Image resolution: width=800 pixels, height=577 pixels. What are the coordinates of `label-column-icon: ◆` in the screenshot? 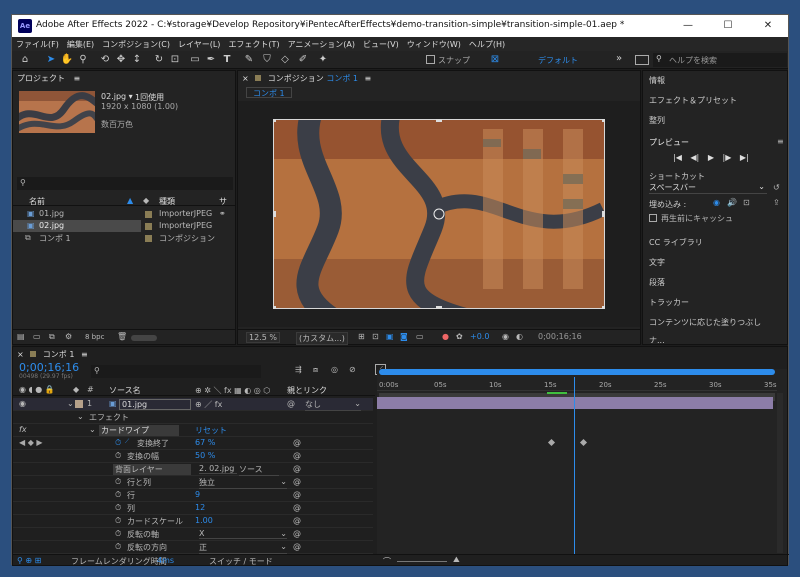 It's located at (146, 200).